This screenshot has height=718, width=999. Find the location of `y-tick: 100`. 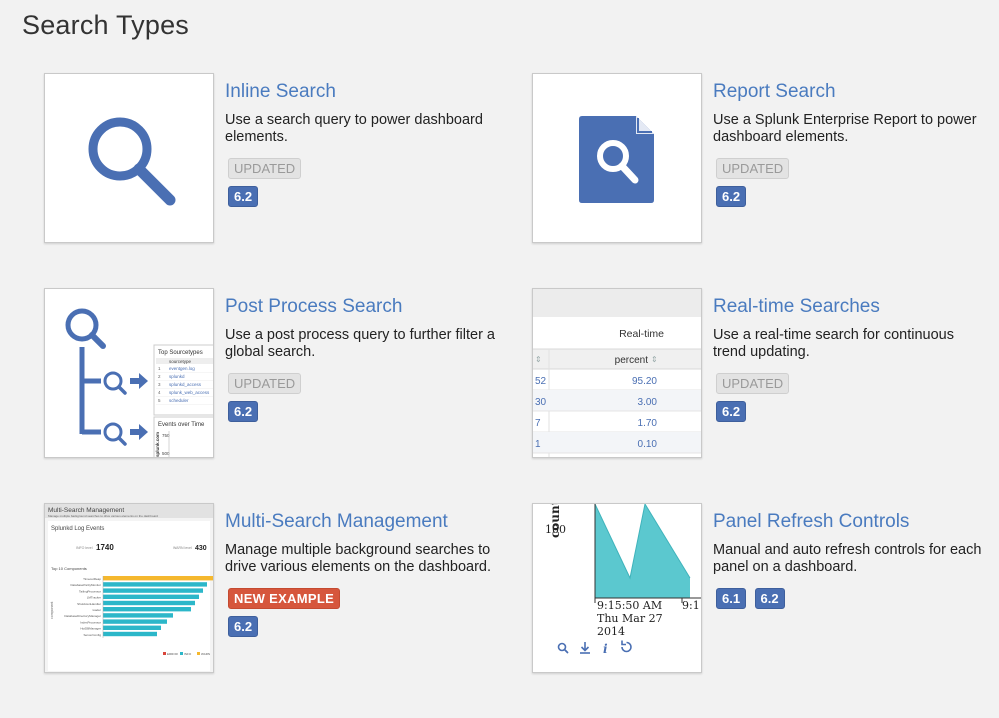

y-tick: 100 is located at coordinates (555, 529).